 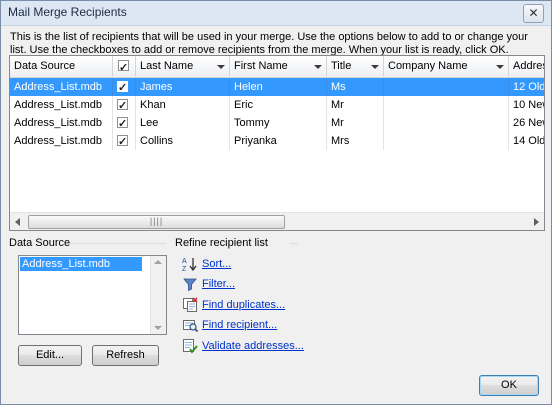 I want to click on column-header-checkbox, so click(x=124, y=66).